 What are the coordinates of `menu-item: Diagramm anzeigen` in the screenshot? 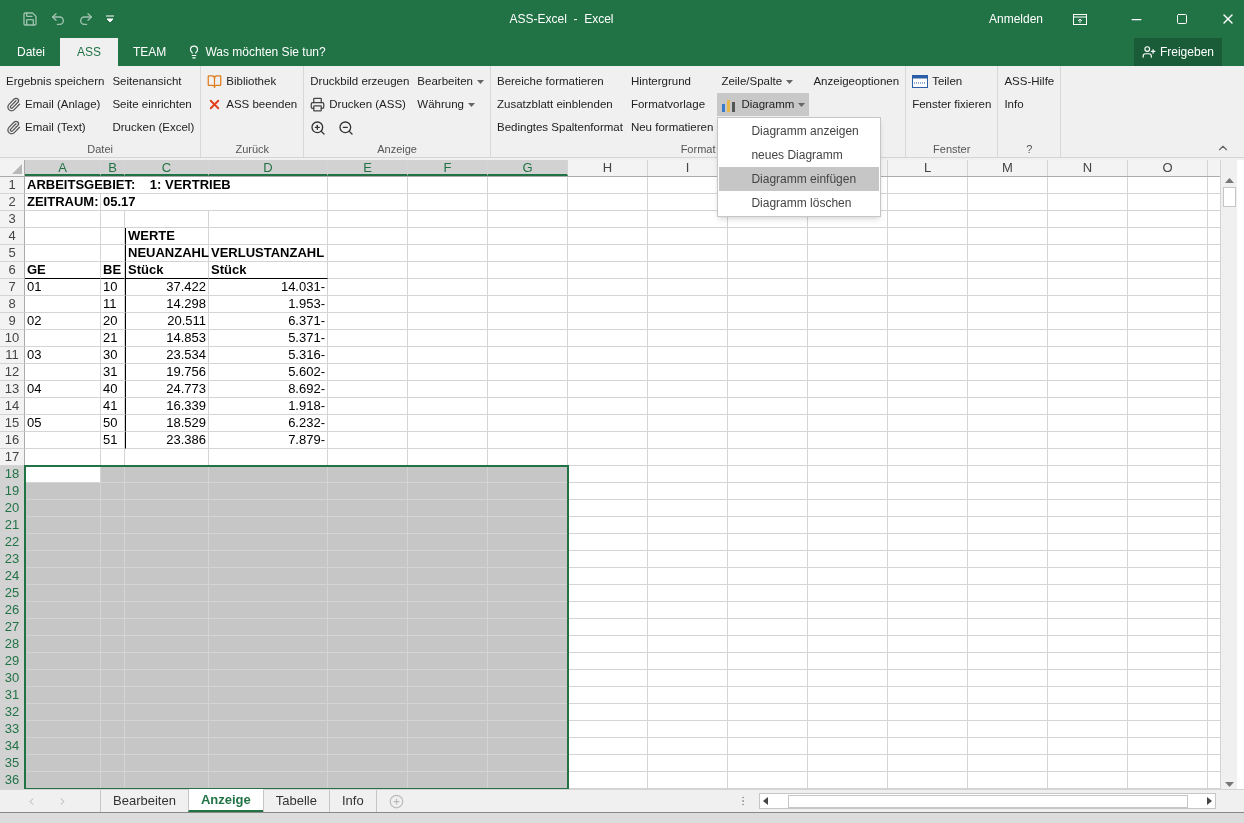 It's located at (799, 131).